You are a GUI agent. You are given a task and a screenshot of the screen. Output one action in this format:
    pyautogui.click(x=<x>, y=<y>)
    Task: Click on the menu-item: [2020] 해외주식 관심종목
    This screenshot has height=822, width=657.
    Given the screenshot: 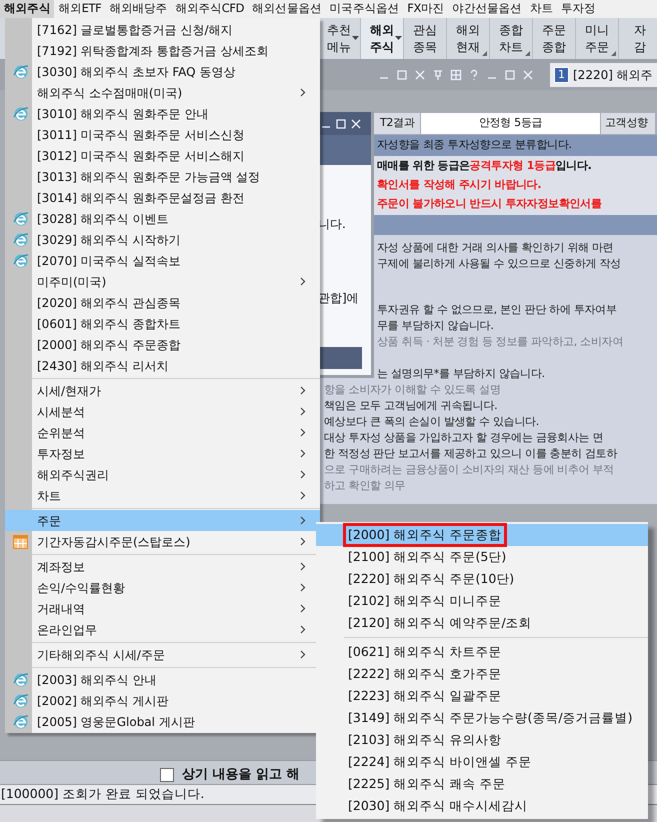 What is the action you would take?
    pyautogui.click(x=162, y=302)
    